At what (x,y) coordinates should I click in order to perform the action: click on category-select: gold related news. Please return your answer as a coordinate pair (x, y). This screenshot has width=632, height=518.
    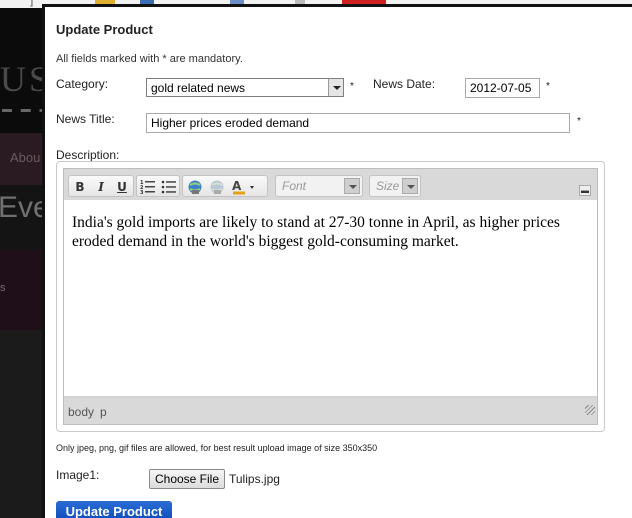
    Looking at the image, I should click on (245, 87).